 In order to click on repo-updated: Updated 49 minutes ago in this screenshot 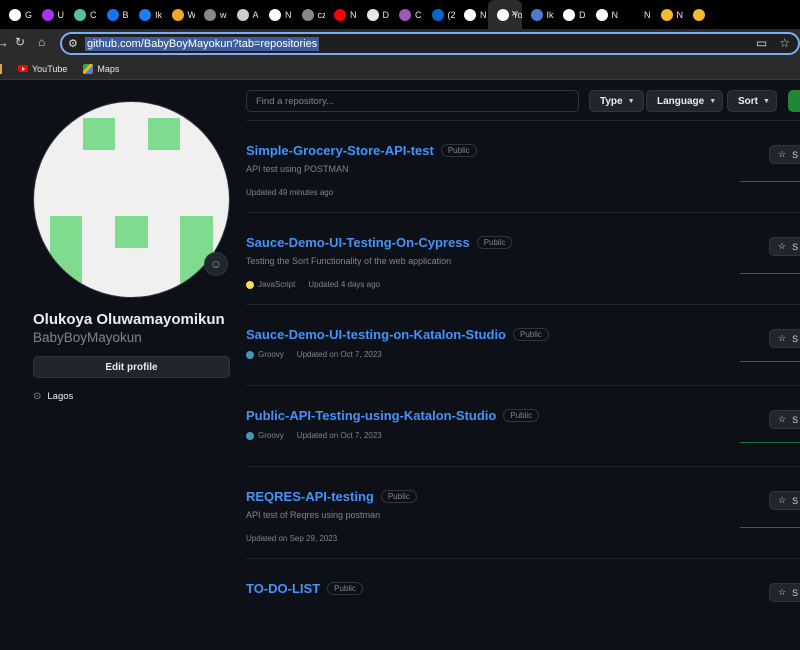, I will do `click(290, 192)`.